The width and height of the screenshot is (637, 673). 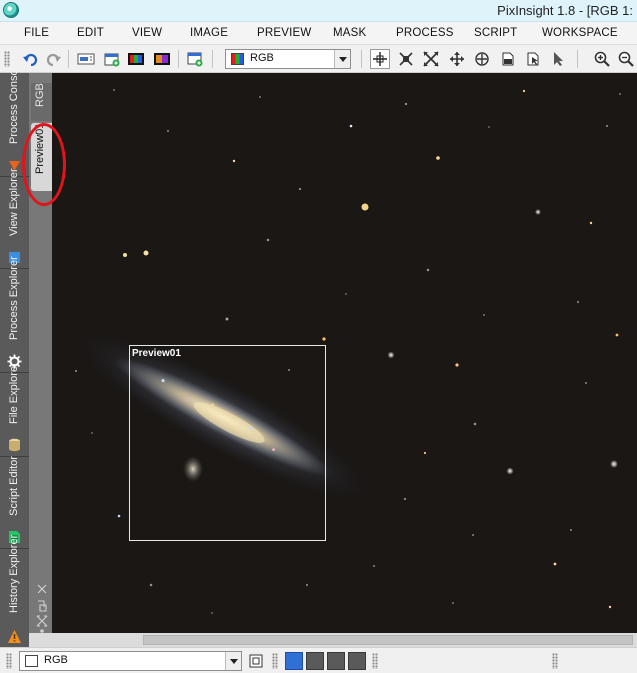 I want to click on redo-icon, so click(x=54, y=59).